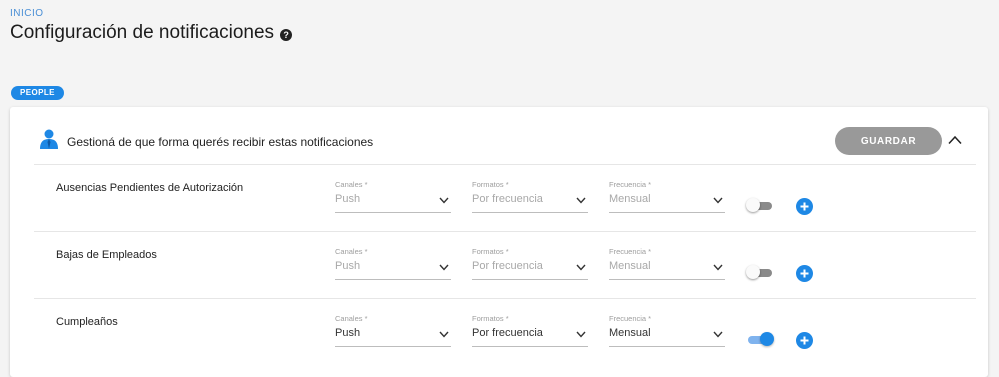 Image resolution: width=999 pixels, height=377 pixels. What do you see at coordinates (888, 141) in the screenshot?
I see `save-button: GUARDAR` at bounding box center [888, 141].